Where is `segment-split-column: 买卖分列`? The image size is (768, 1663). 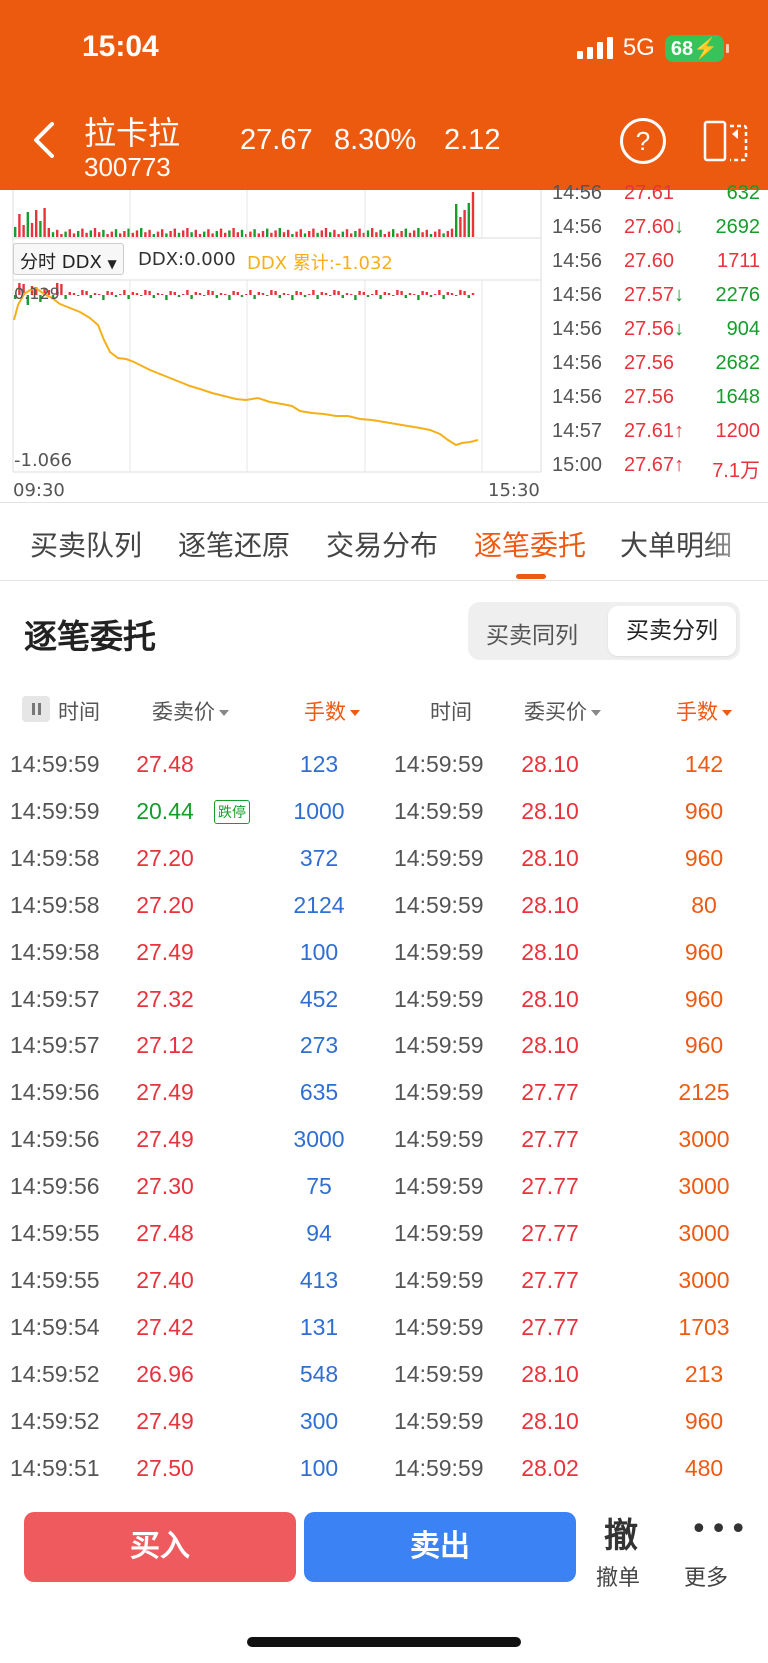
segment-split-column: 买卖分列 is located at coordinates (672, 631).